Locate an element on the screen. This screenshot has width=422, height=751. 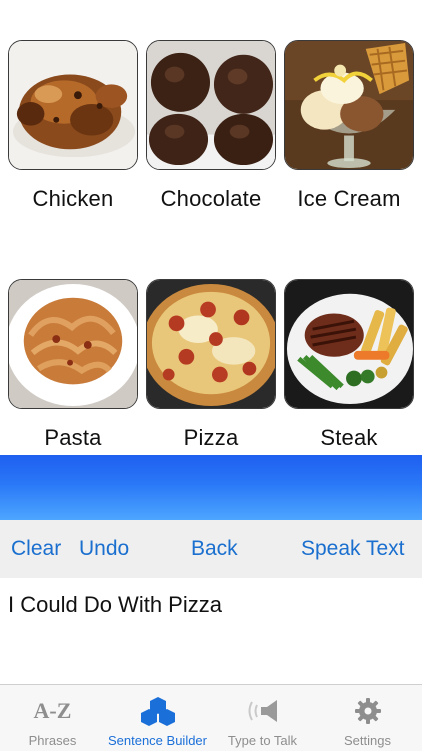
tile-steak: Steak is located at coordinates (349, 365).